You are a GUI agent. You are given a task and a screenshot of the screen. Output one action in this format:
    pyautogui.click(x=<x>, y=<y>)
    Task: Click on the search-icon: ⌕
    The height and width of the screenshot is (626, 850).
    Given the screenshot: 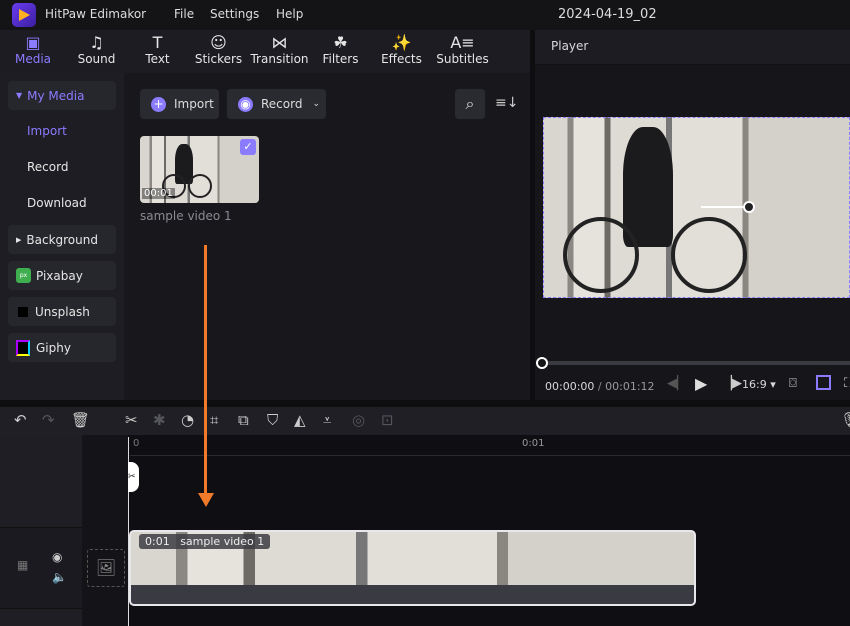 What is the action you would take?
    pyautogui.click(x=470, y=103)
    